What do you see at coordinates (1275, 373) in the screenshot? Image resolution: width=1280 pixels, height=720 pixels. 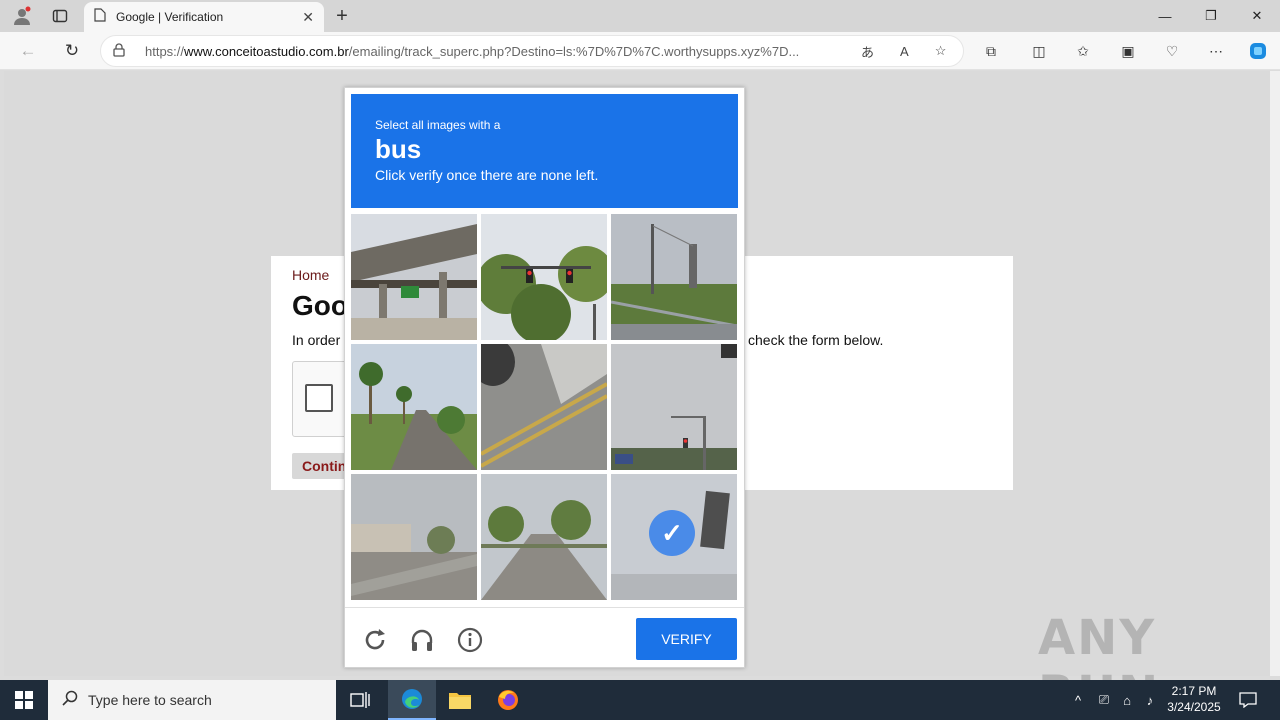 I see `page-scrollbar` at bounding box center [1275, 373].